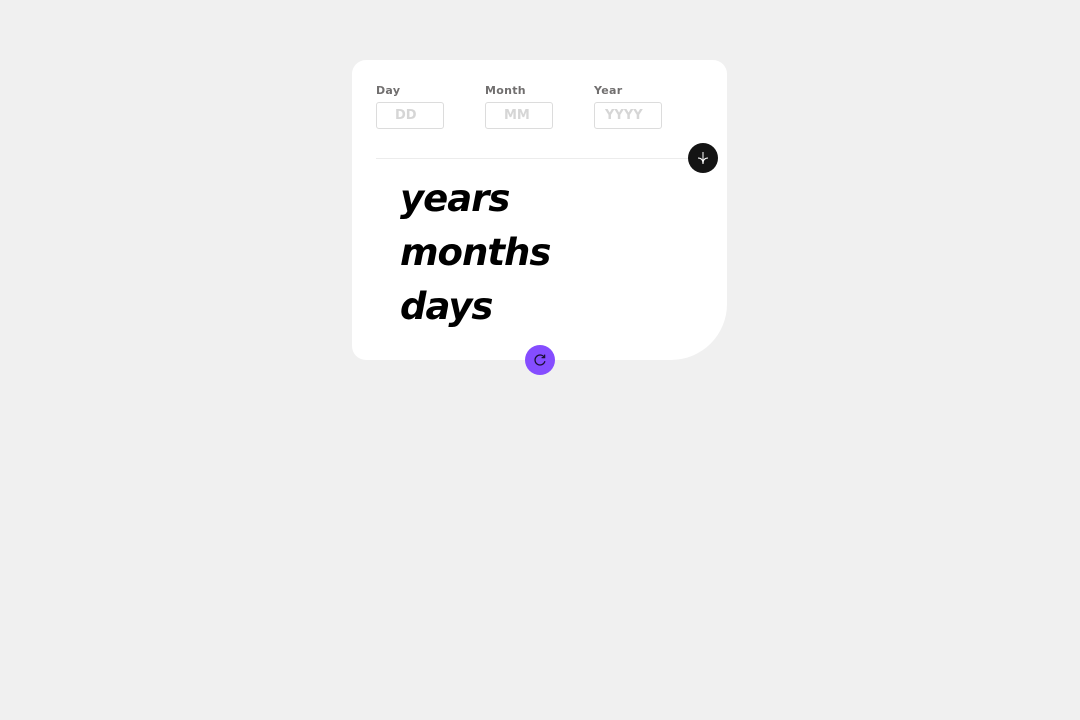  I want to click on reset-button, so click(540, 360).